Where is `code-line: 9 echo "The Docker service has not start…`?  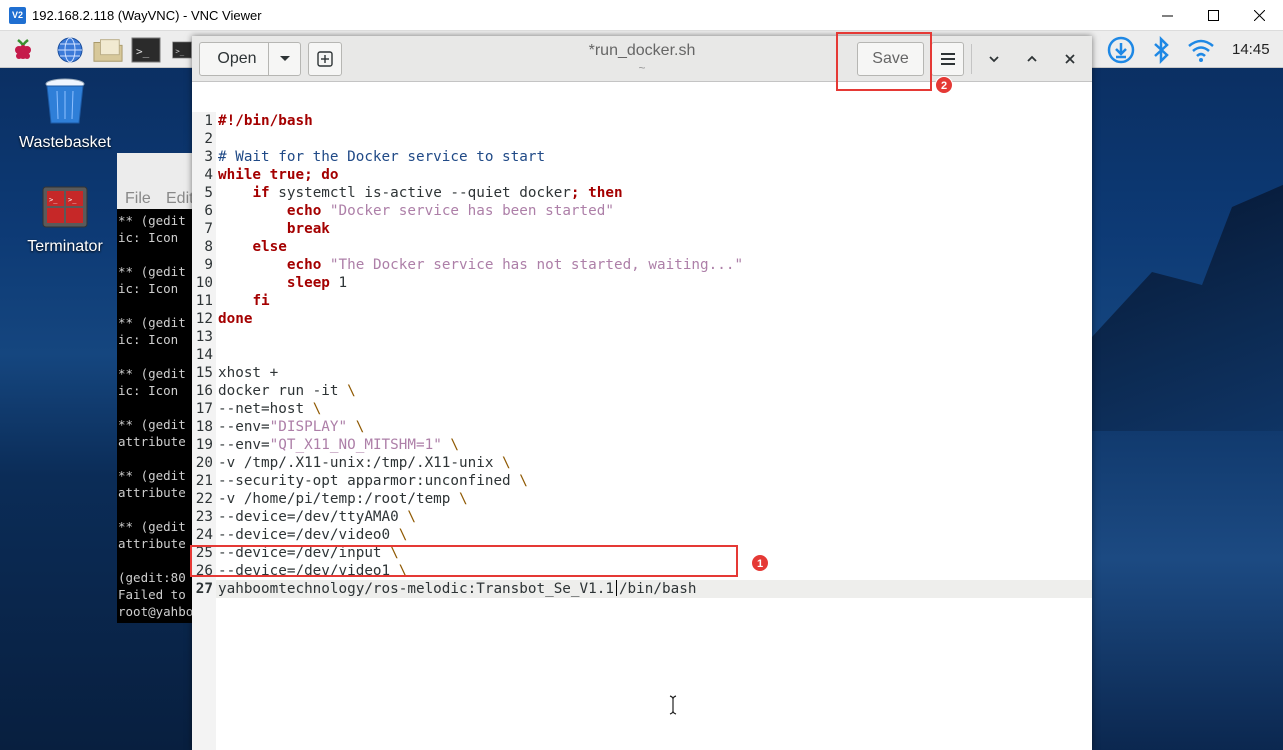 code-line: 9 echo "The Docker service has not start… is located at coordinates (642, 265).